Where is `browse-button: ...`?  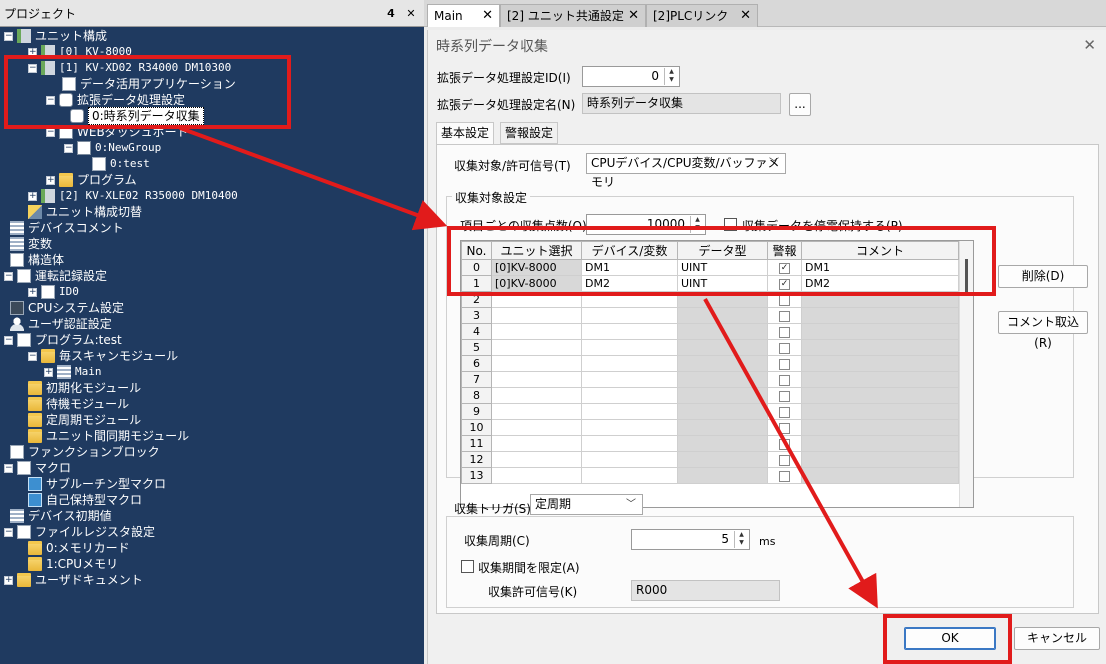 browse-button: ... is located at coordinates (800, 104).